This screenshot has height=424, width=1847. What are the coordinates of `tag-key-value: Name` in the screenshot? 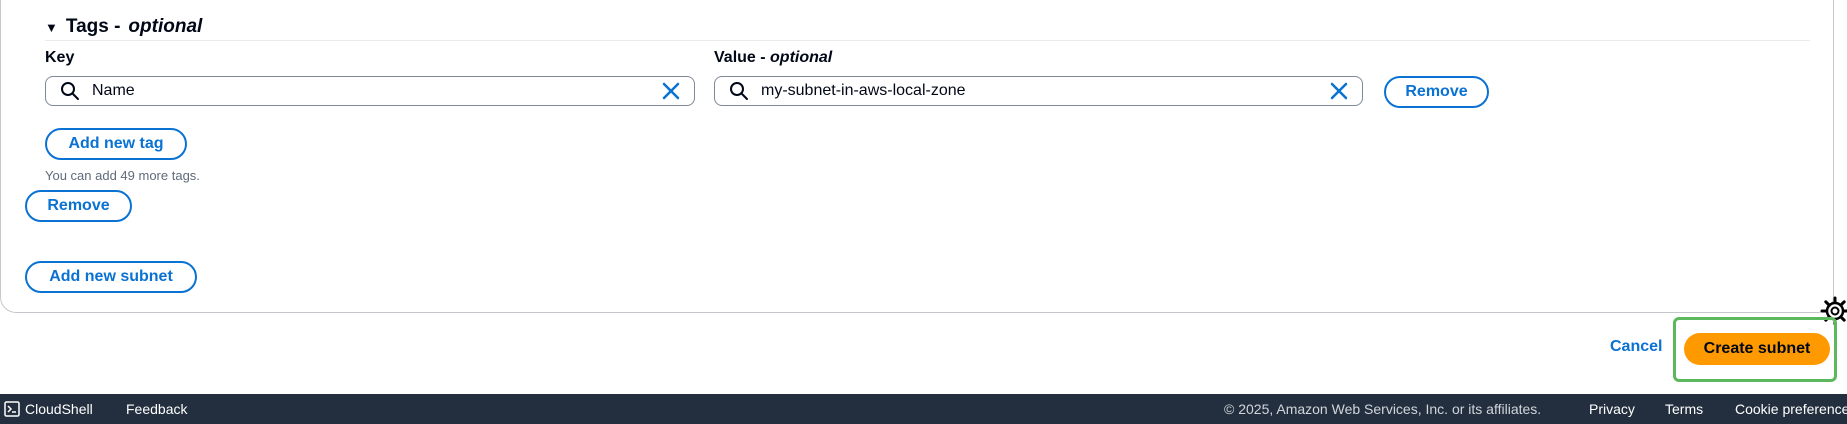 It's located at (113, 90).